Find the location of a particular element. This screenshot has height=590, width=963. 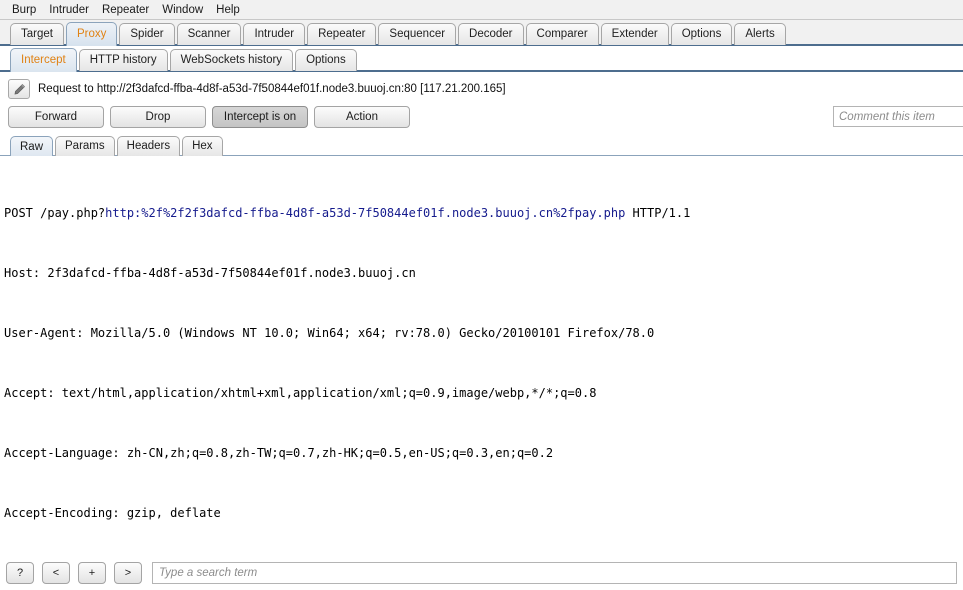

header-name: Host: is located at coordinates (26, 273).